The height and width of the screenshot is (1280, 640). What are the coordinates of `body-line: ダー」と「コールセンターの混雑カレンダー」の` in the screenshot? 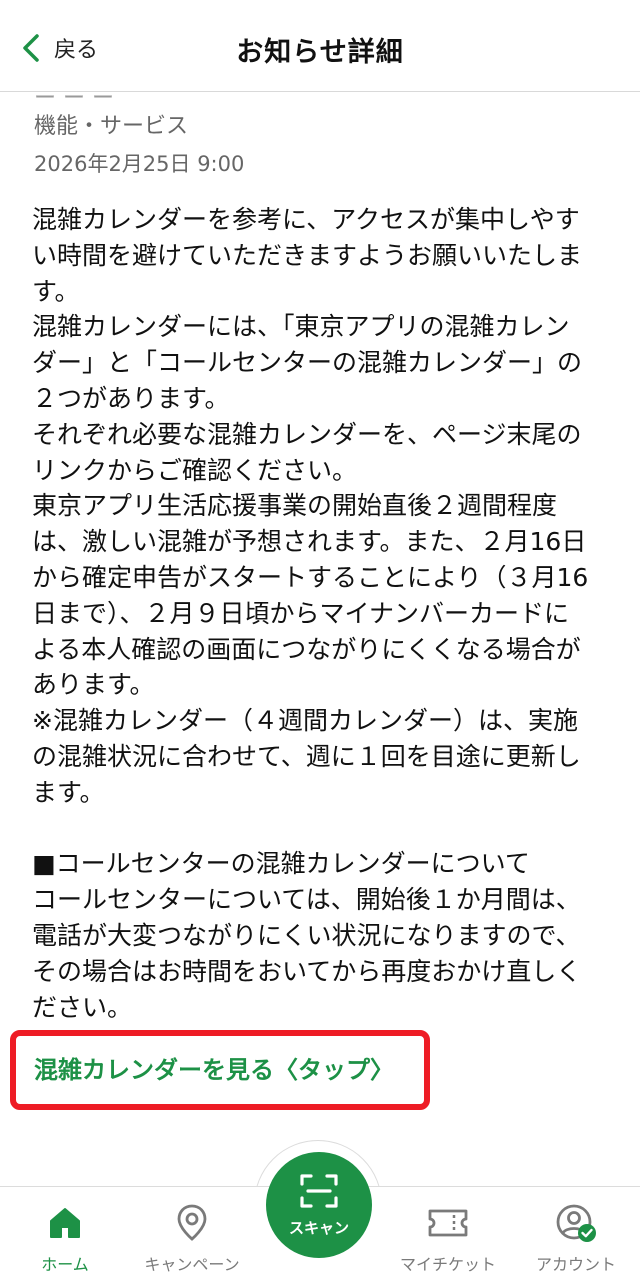 It's located at (307, 363).